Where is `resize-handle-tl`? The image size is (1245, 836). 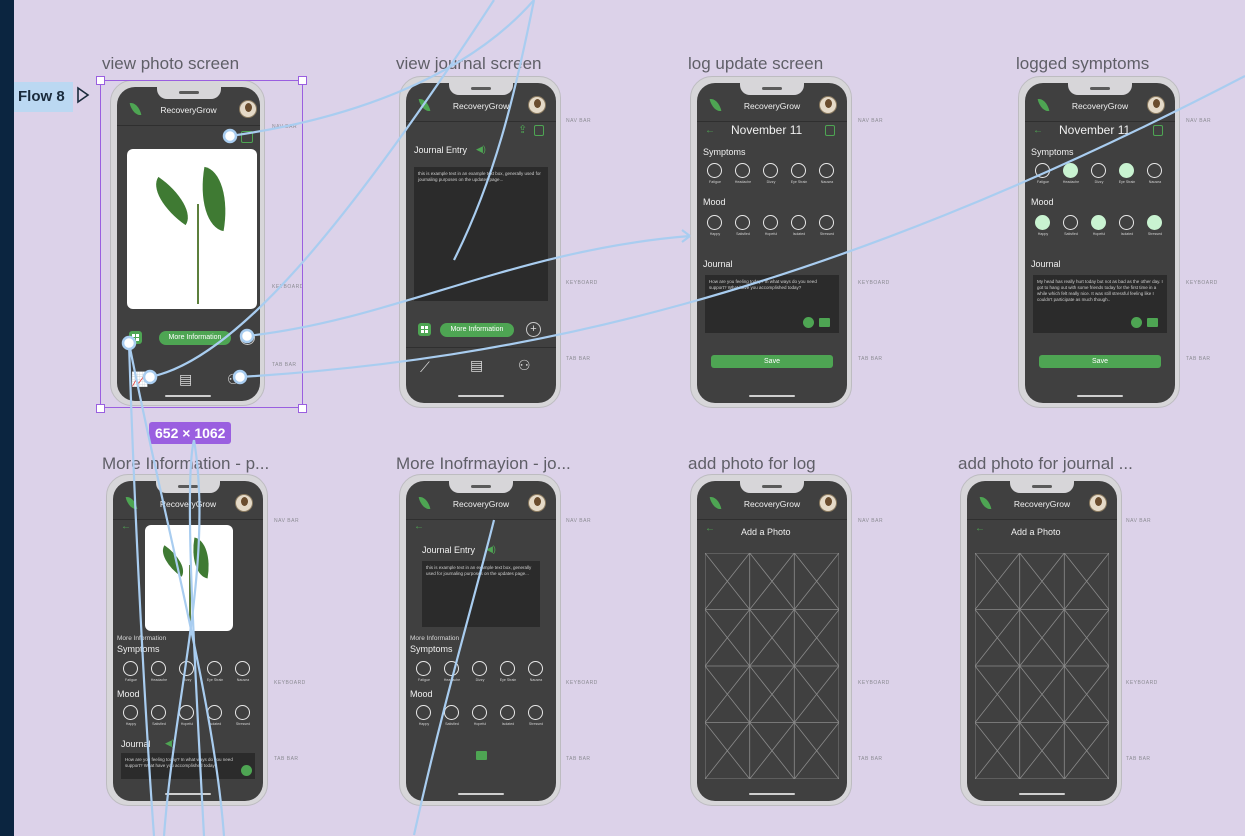 resize-handle-tl is located at coordinates (100, 80).